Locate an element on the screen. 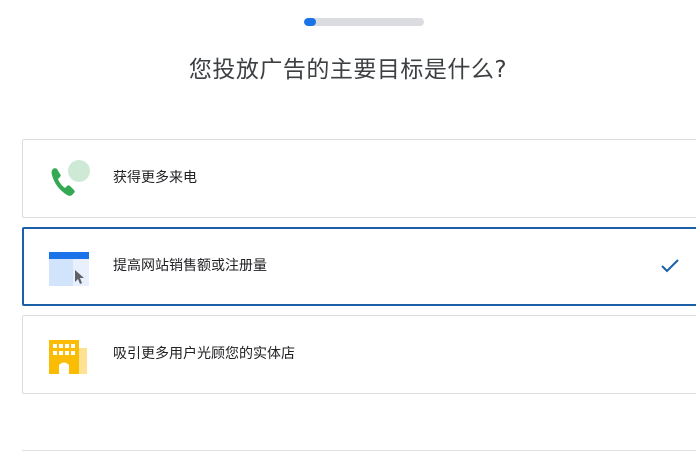  goal-option-label: 获得更多来电 is located at coordinates (155, 178).